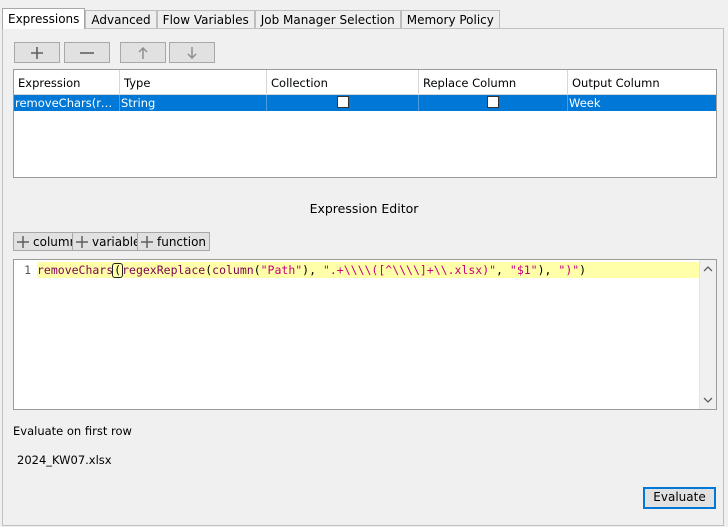 Image resolution: width=728 pixels, height=527 pixels. Describe the element at coordinates (642, 103) in the screenshot. I see `cell-output-column: Week` at that location.